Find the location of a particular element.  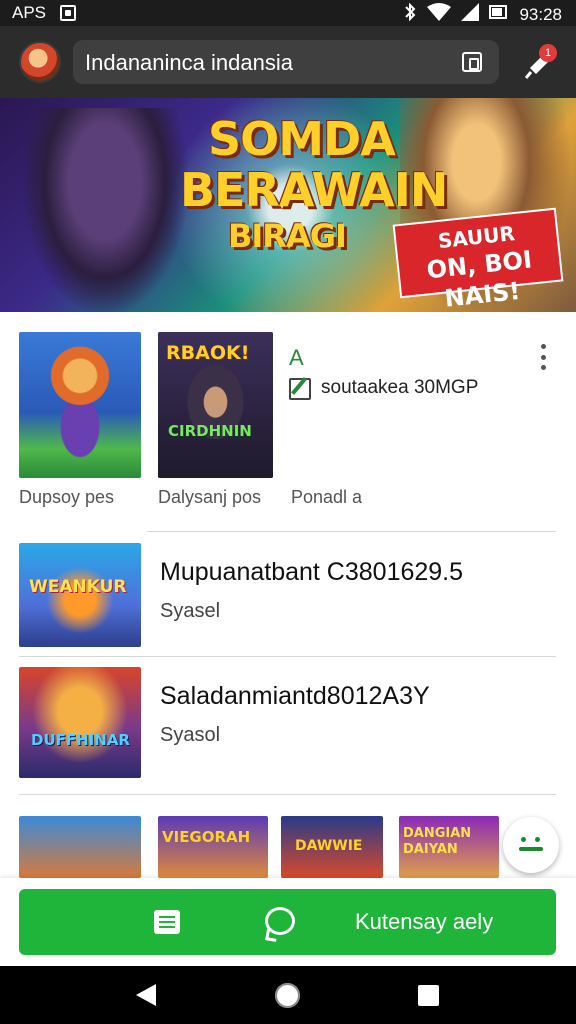

strip-tile-3-art: DAWWIE is located at coordinates (332, 847).